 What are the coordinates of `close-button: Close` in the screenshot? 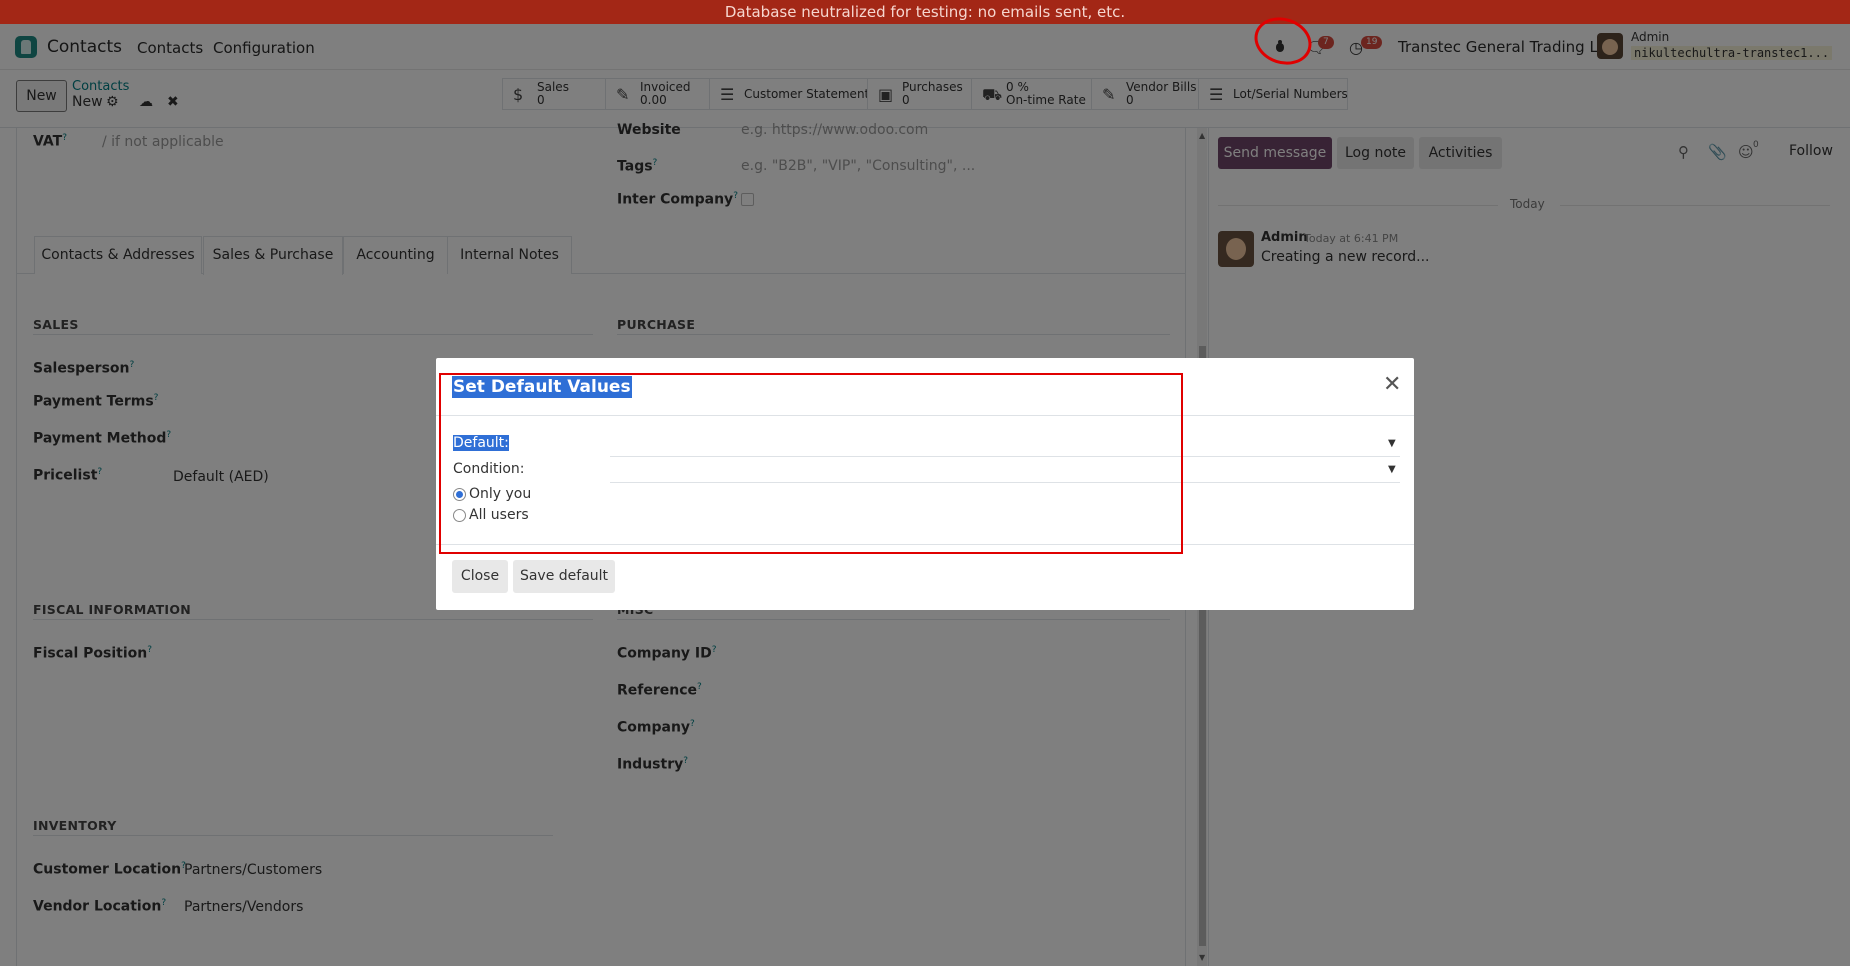 It's located at (480, 576).